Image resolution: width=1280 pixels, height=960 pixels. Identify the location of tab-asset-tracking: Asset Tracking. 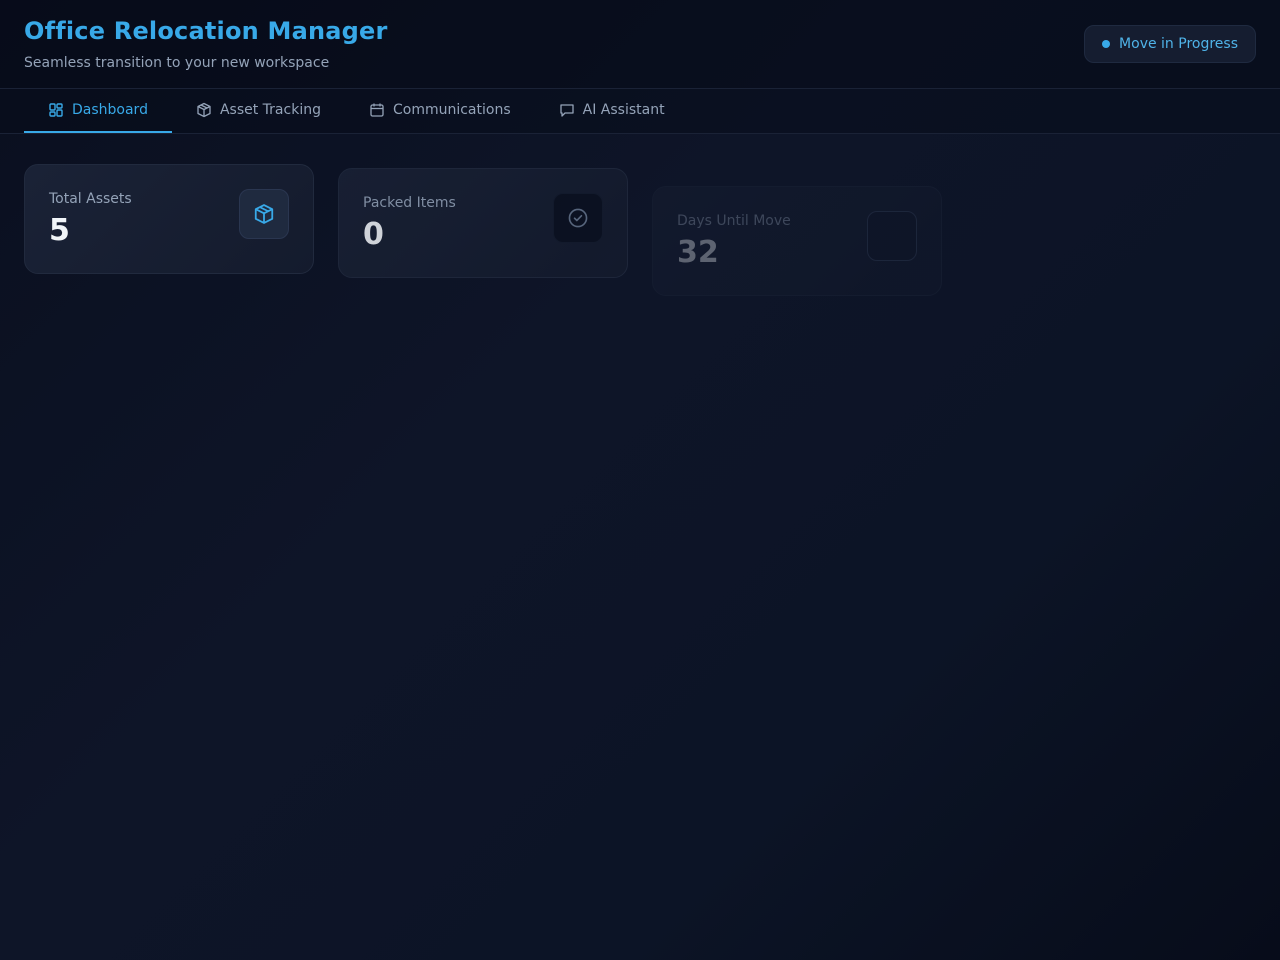
(258, 111).